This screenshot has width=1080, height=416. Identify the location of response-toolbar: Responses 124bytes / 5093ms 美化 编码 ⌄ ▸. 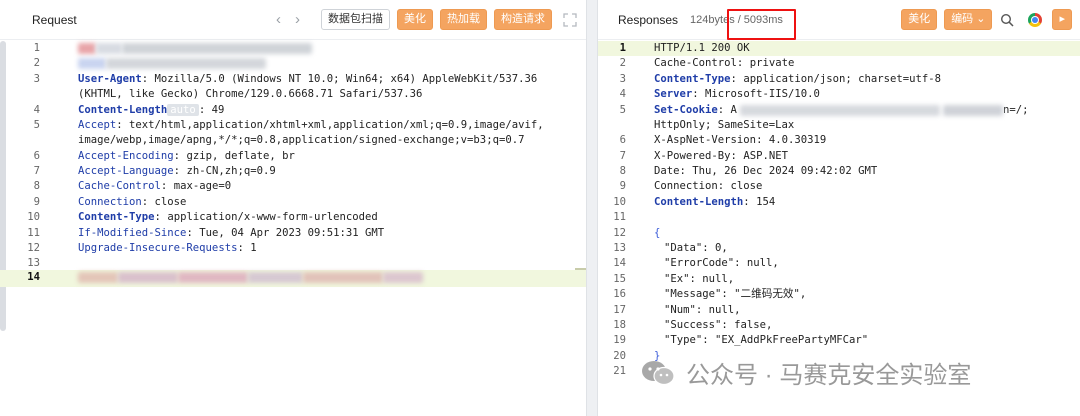
(839, 20).